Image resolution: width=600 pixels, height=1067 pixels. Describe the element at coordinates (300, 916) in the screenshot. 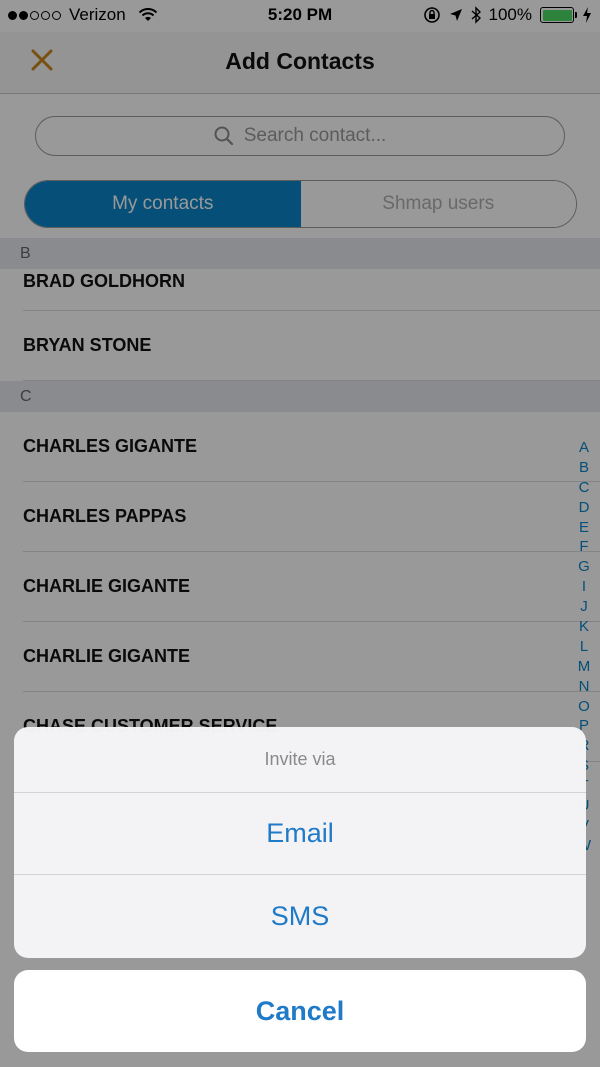

I see `sms-button: SMS` at that location.